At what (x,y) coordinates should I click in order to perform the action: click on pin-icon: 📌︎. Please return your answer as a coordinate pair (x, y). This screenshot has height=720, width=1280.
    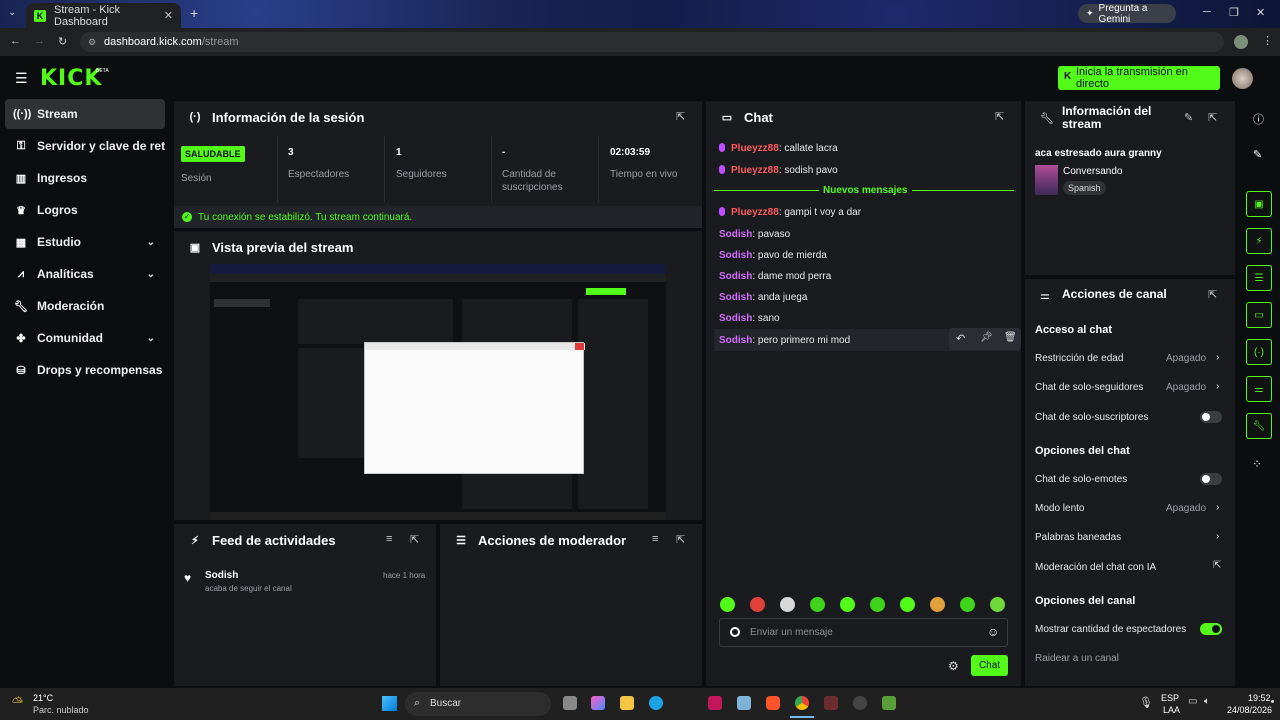
    Looking at the image, I should click on (986, 337).